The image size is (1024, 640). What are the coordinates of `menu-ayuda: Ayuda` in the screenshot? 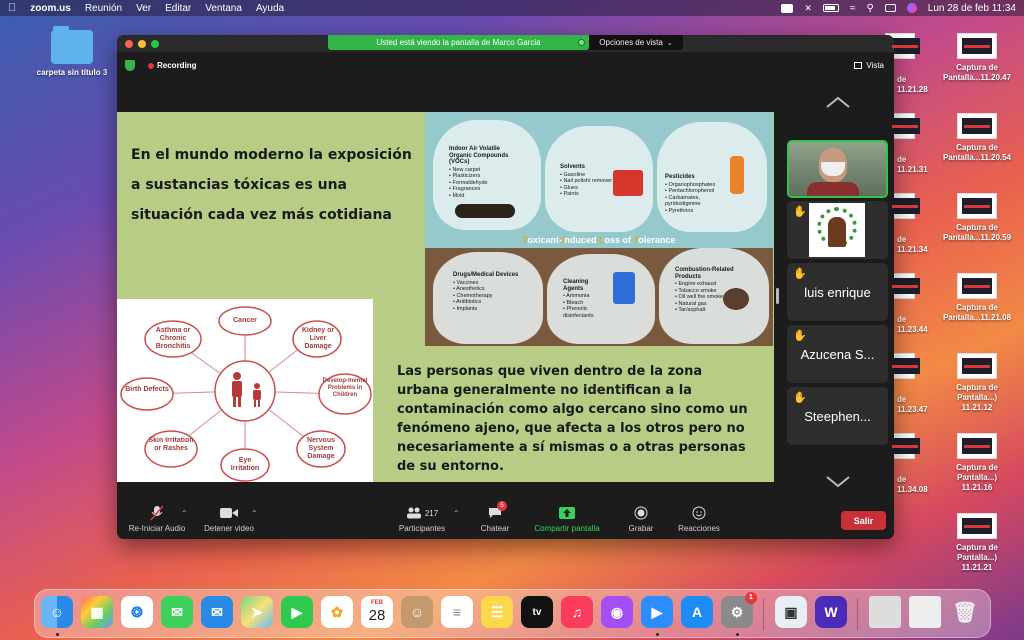 It's located at (270, 8).